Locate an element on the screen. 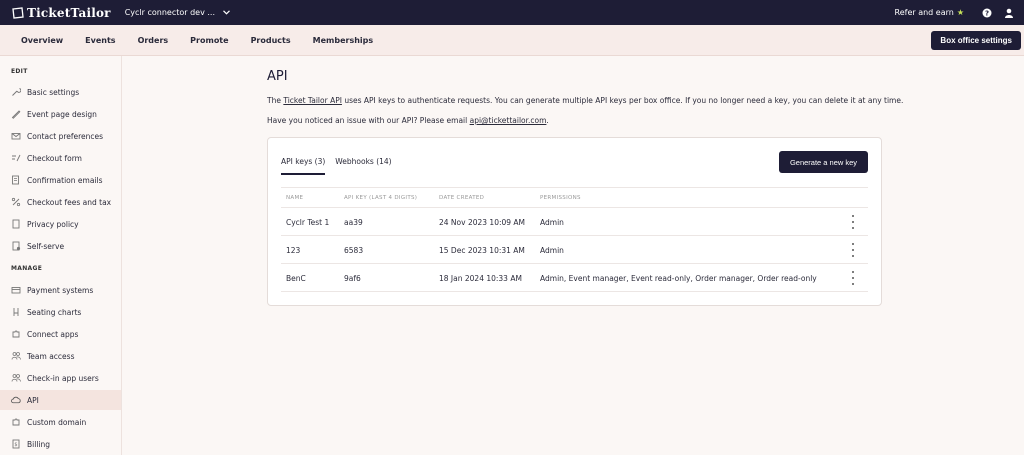  sidebar-item-label: Payment systems is located at coordinates (60, 290).